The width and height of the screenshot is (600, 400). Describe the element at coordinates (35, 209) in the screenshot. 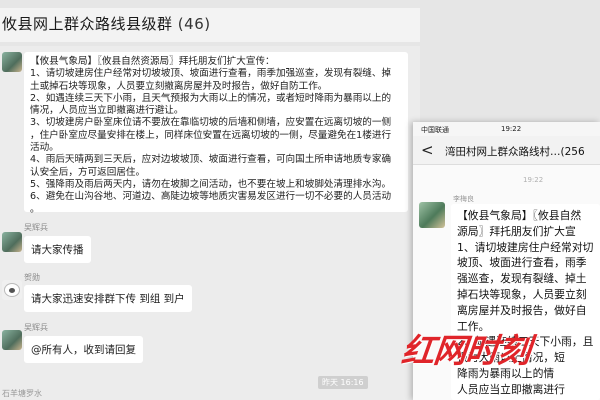

I see `notice-line: 。` at that location.